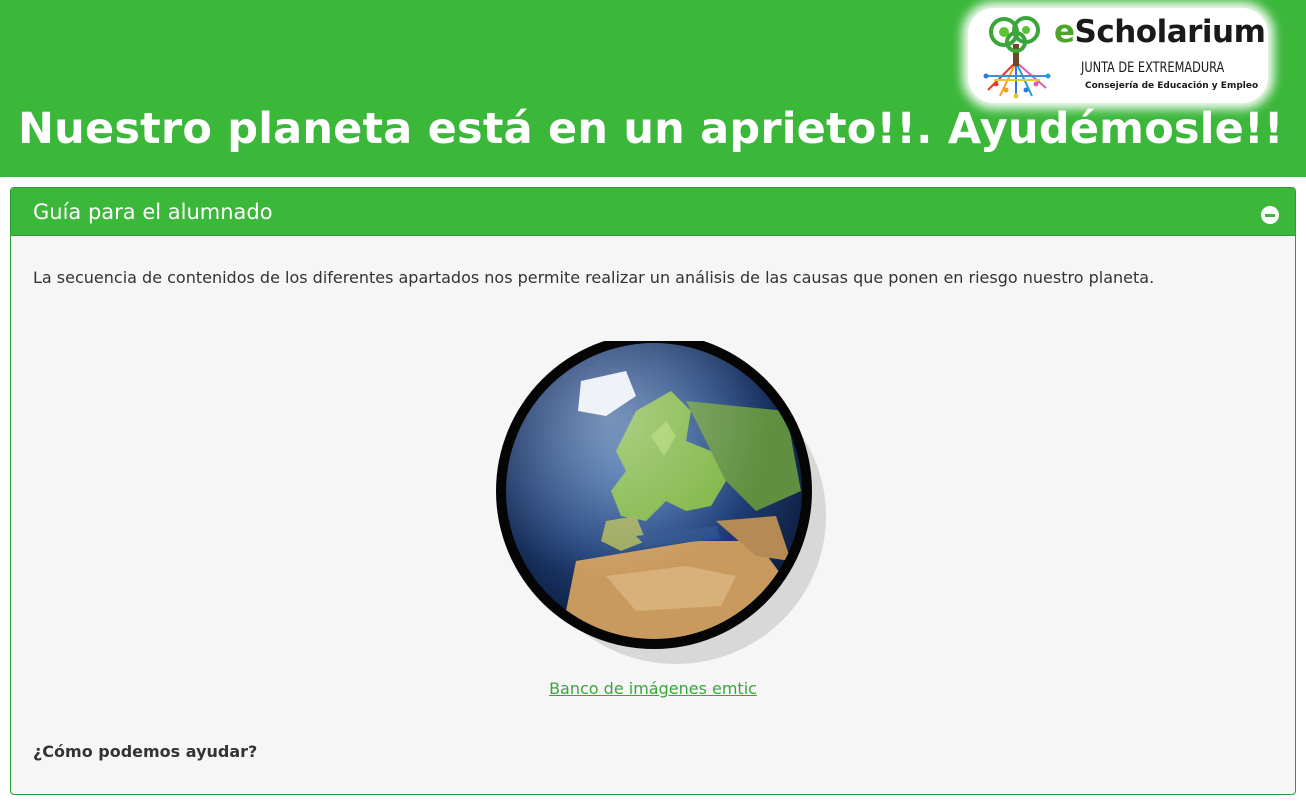 This screenshot has width=1306, height=803. I want to click on panel-title: Guía para el alumnado, so click(153, 212).